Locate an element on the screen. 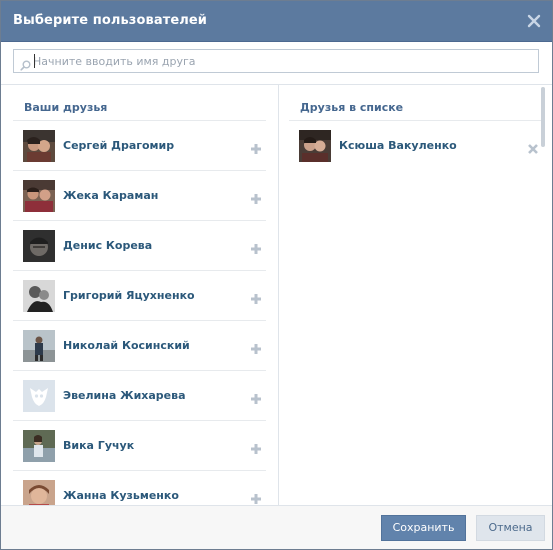  friend-row: Эвелина Жихарева is located at coordinates (139, 395).